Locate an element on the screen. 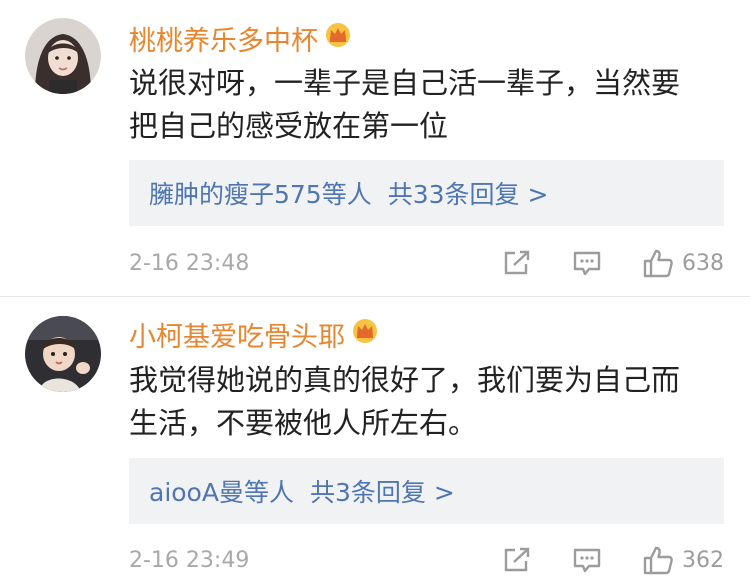 This screenshot has height=580, width=750. username: 桃桃养乐多中杯 is located at coordinates (240, 38).